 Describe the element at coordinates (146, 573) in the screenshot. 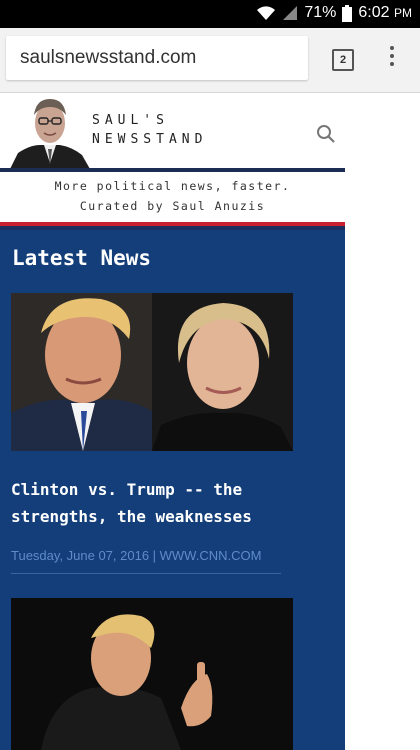

I see `article-divider` at that location.